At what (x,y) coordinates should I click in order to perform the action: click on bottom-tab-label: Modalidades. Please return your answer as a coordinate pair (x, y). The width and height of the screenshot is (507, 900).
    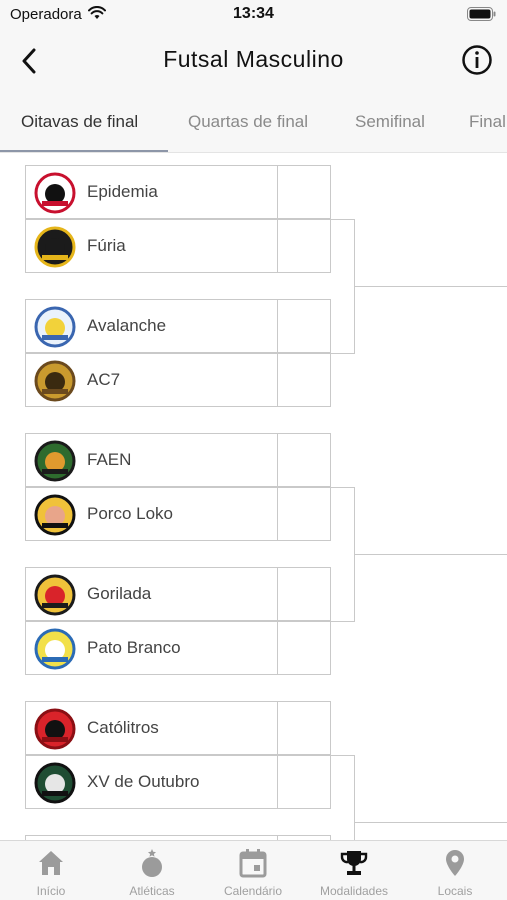
    Looking at the image, I should click on (354, 891).